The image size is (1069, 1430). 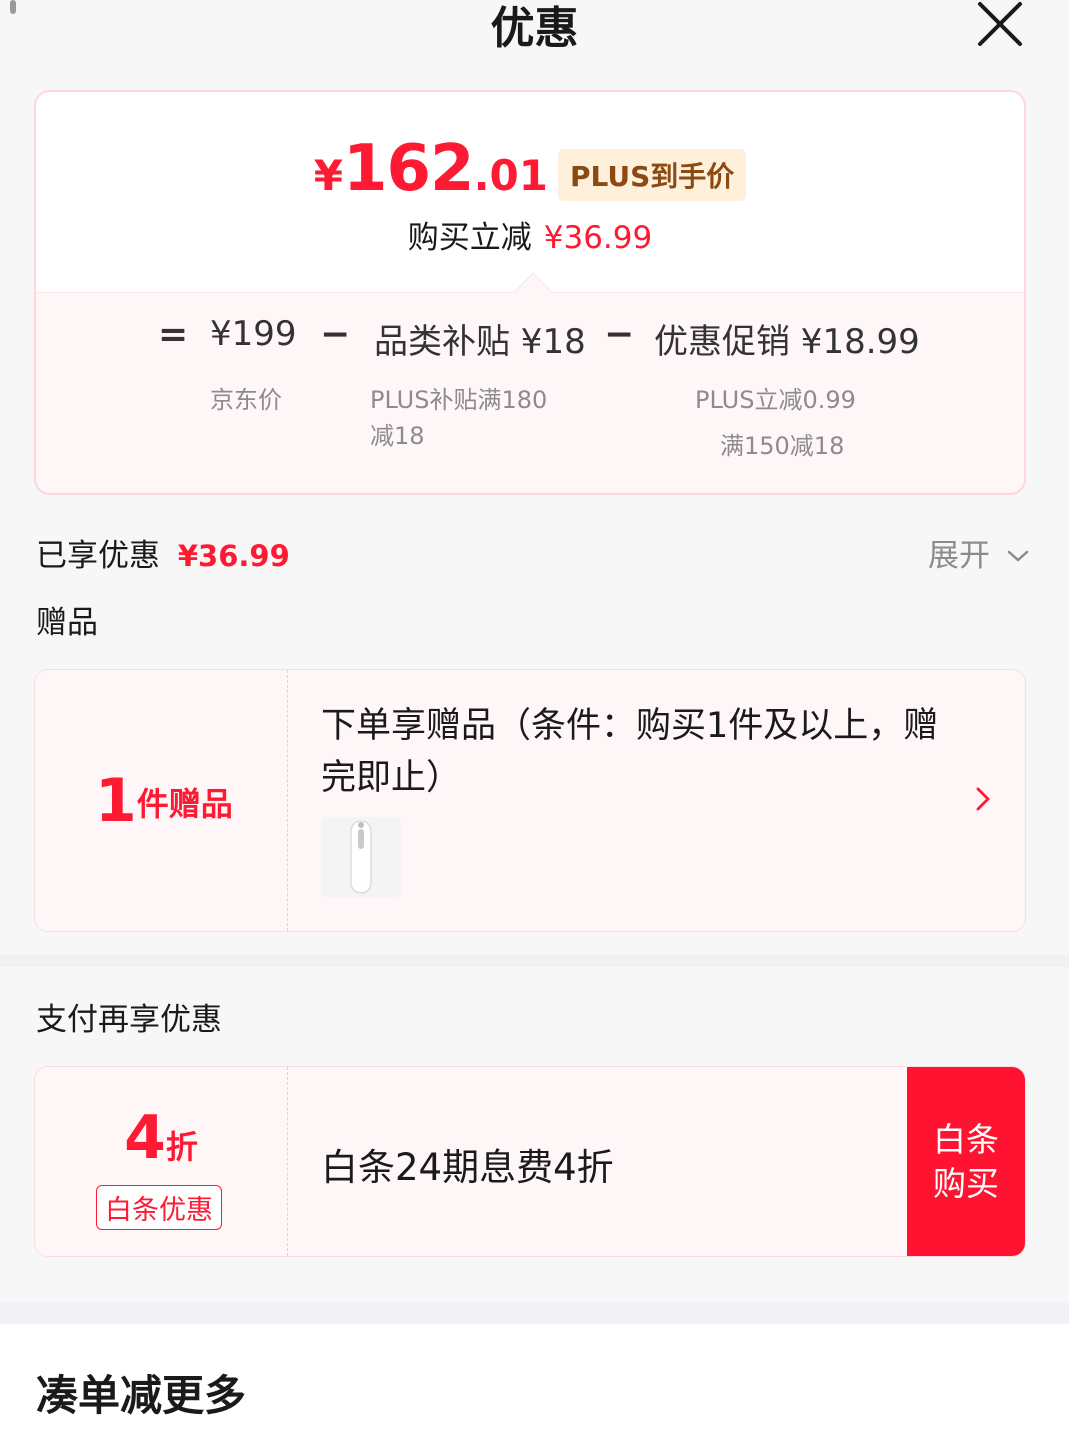 I want to click on chevron-down-icon, so click(x=1018, y=556).